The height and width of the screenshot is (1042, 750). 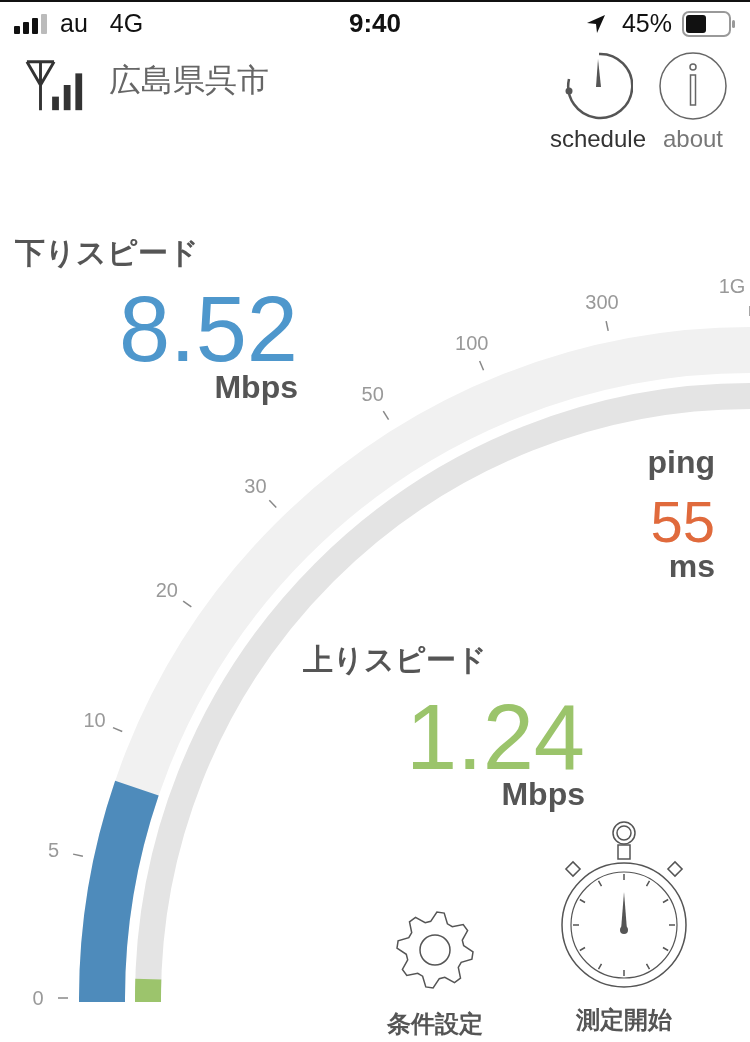 I want to click on battery-icon, so click(x=709, y=23).